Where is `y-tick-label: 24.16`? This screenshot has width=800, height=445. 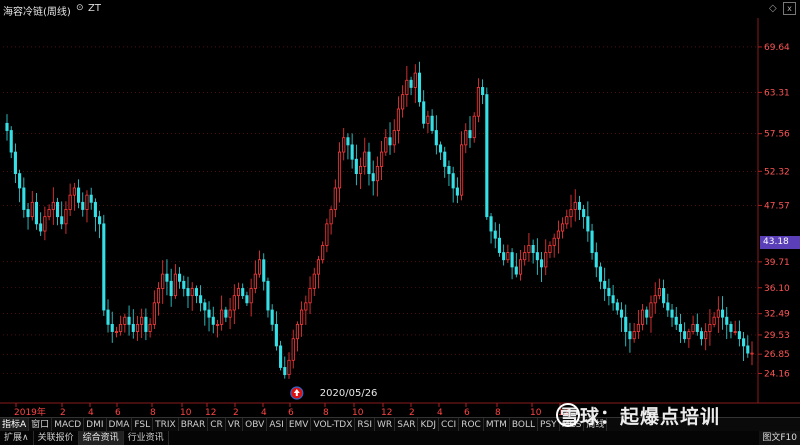 y-tick-label: 24.16 is located at coordinates (777, 374).